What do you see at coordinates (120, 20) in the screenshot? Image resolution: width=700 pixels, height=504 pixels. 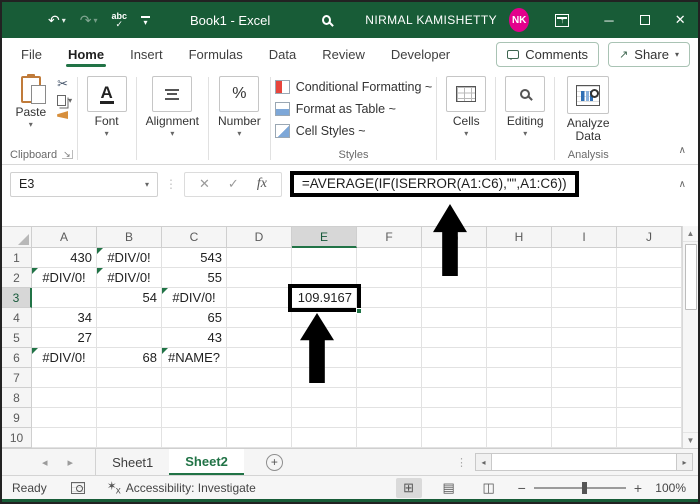 I see `spellcheck-button: abc ✓` at bounding box center [120, 20].